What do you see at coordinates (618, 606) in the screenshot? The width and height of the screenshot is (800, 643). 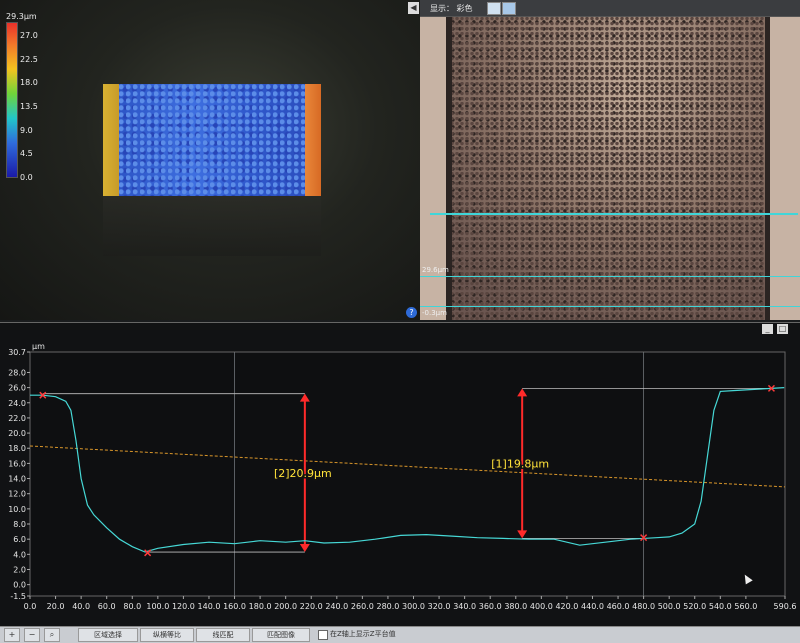 I see `x-tick-label: 460.0` at bounding box center [618, 606].